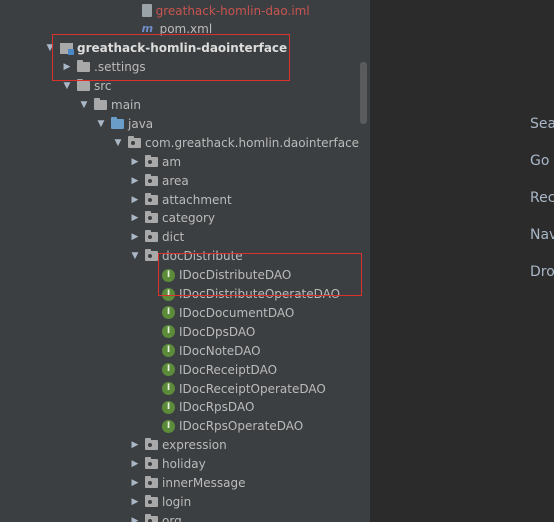 The image size is (554, 522). What do you see at coordinates (185, 516) in the screenshot?
I see `tree-row: ▶ org` at bounding box center [185, 516].